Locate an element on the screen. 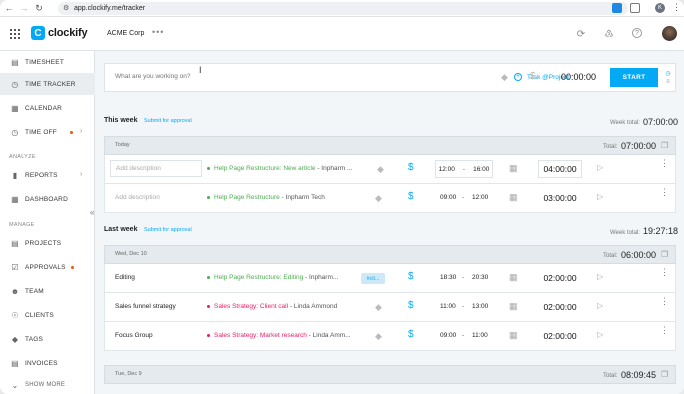 Image resolution: width=684 pixels, height=394 pixels. end-time: 16:00 is located at coordinates (481, 169).